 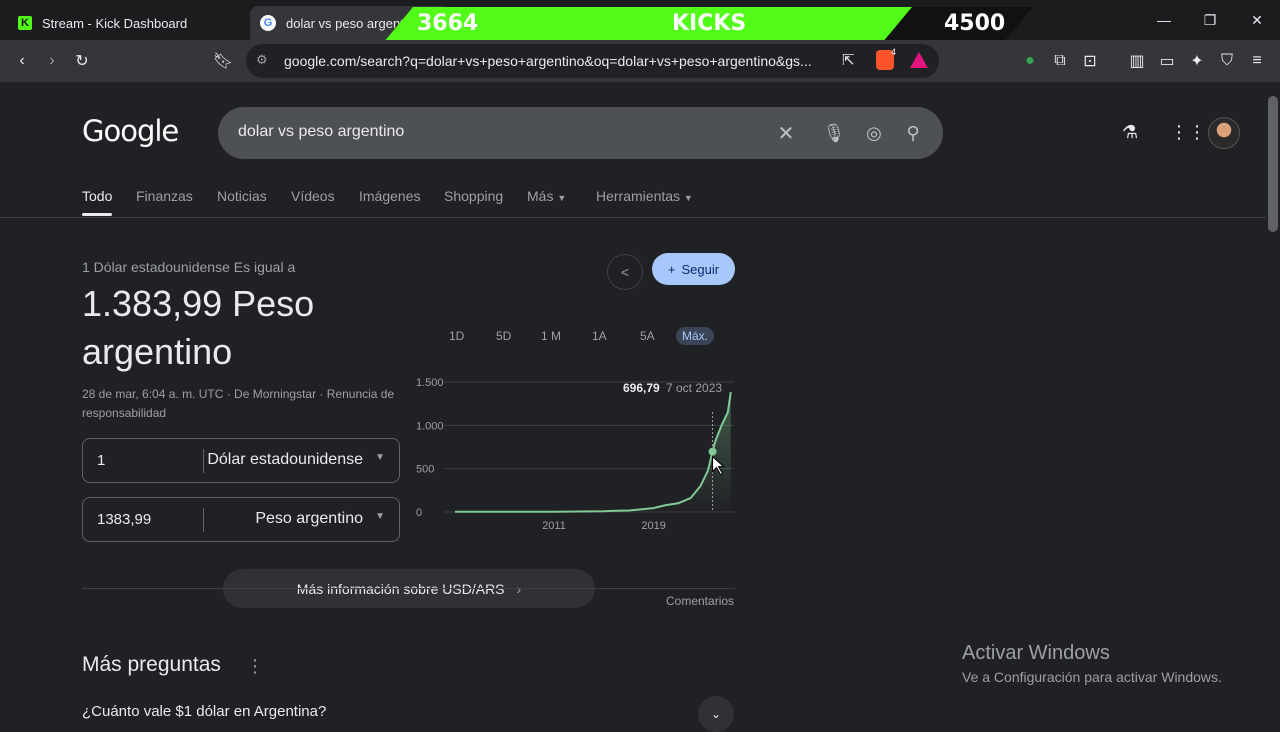 What do you see at coordinates (580, 133) in the screenshot?
I see `search-box: dolar vs peso argentino ✕ 🎙︎ ◎ ⚲` at bounding box center [580, 133].